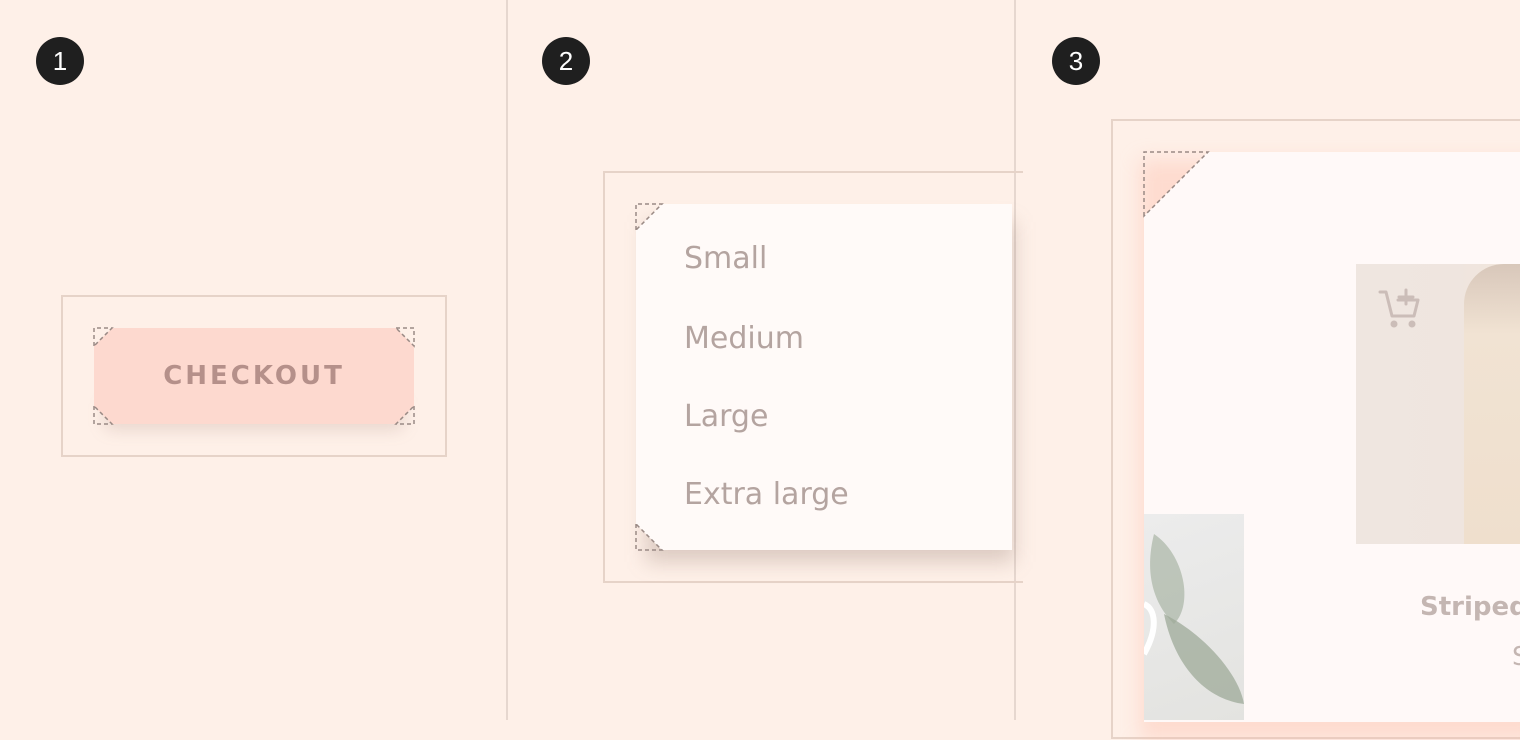 Image resolution: width=1520 pixels, height=740 pixels. Describe the element at coordinates (1516, 657) in the screenshot. I see `product-price: S` at that location.